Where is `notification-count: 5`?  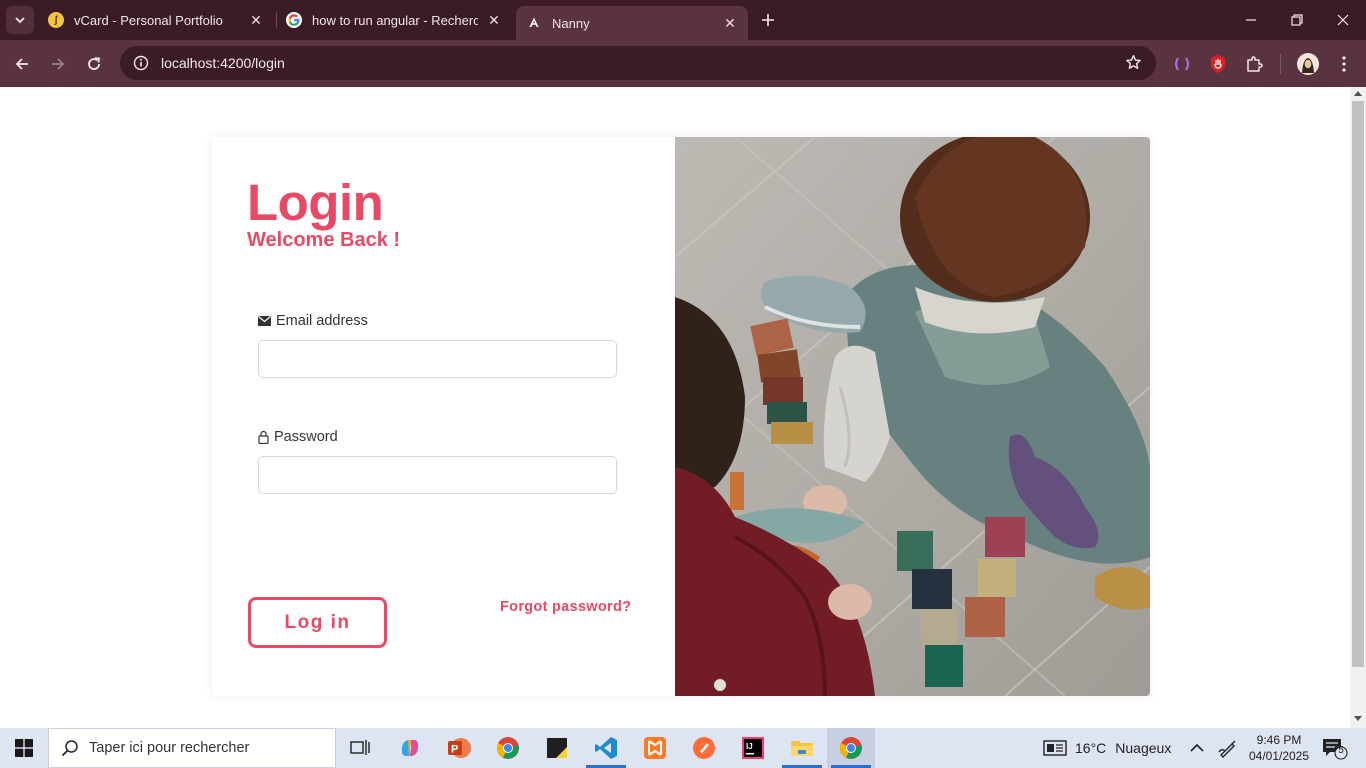
notification-count: 5 is located at coordinates (1341, 750).